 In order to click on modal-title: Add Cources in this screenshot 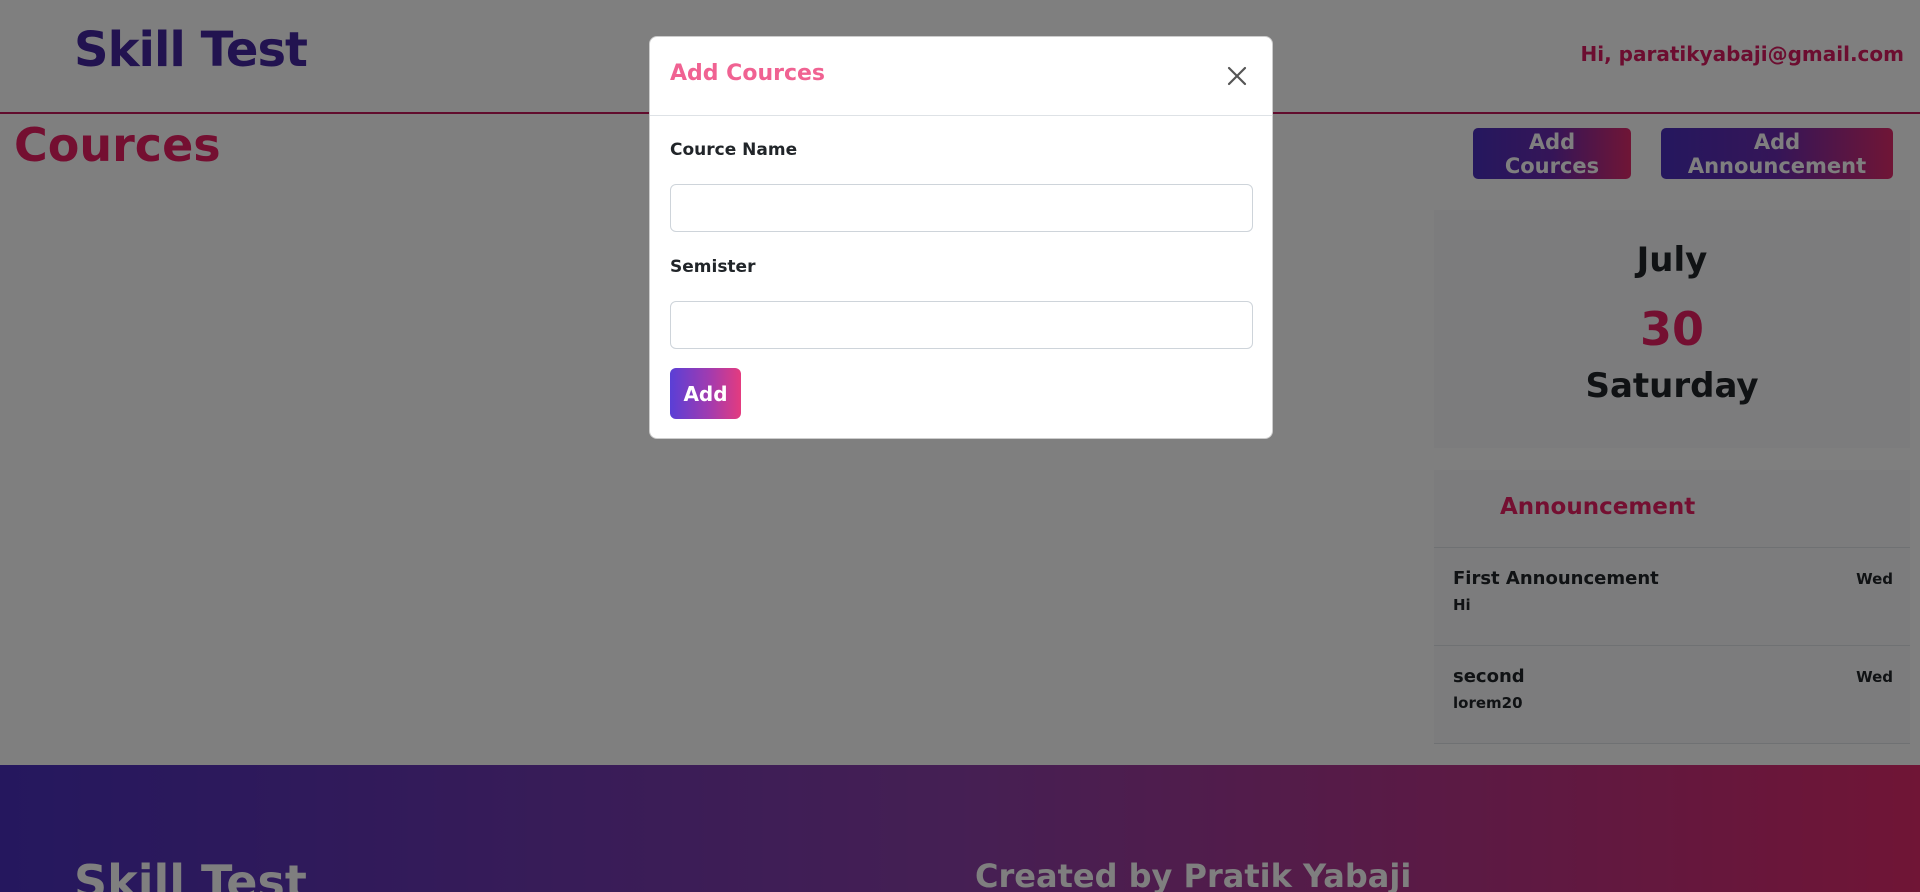, I will do `click(748, 73)`.